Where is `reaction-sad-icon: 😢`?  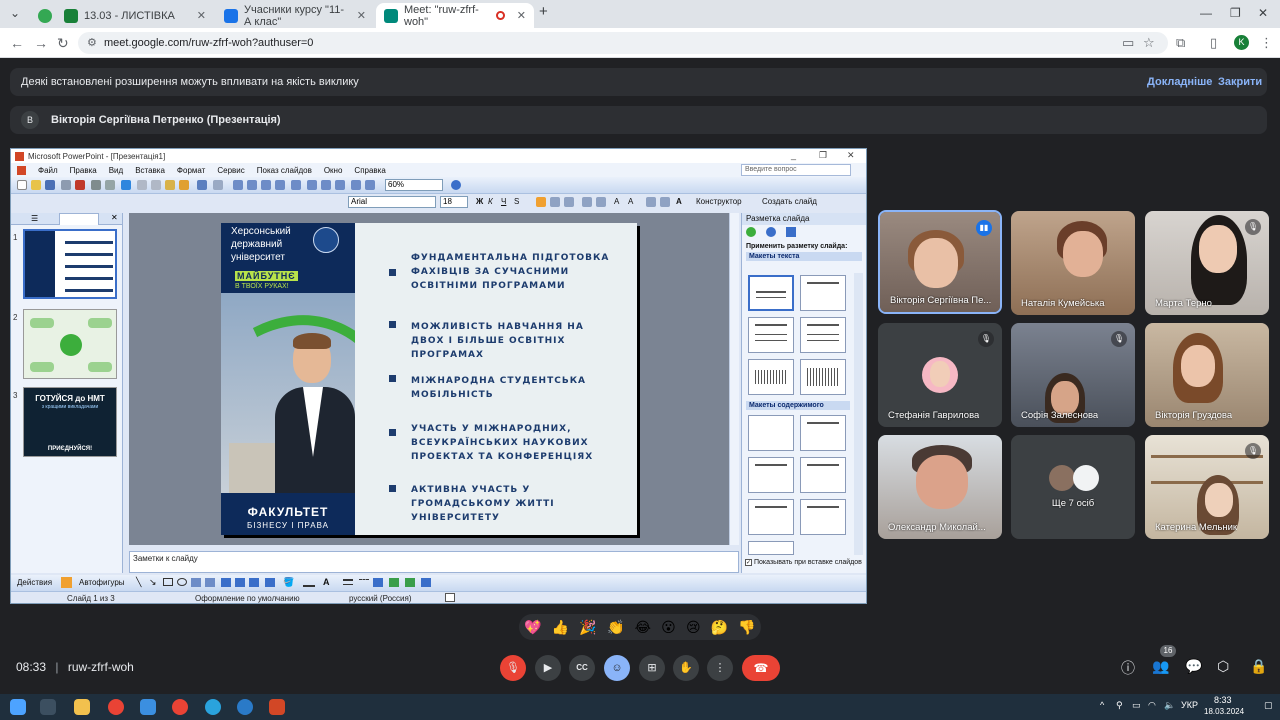
reaction-sad-icon: 😢 is located at coordinates (693, 627).